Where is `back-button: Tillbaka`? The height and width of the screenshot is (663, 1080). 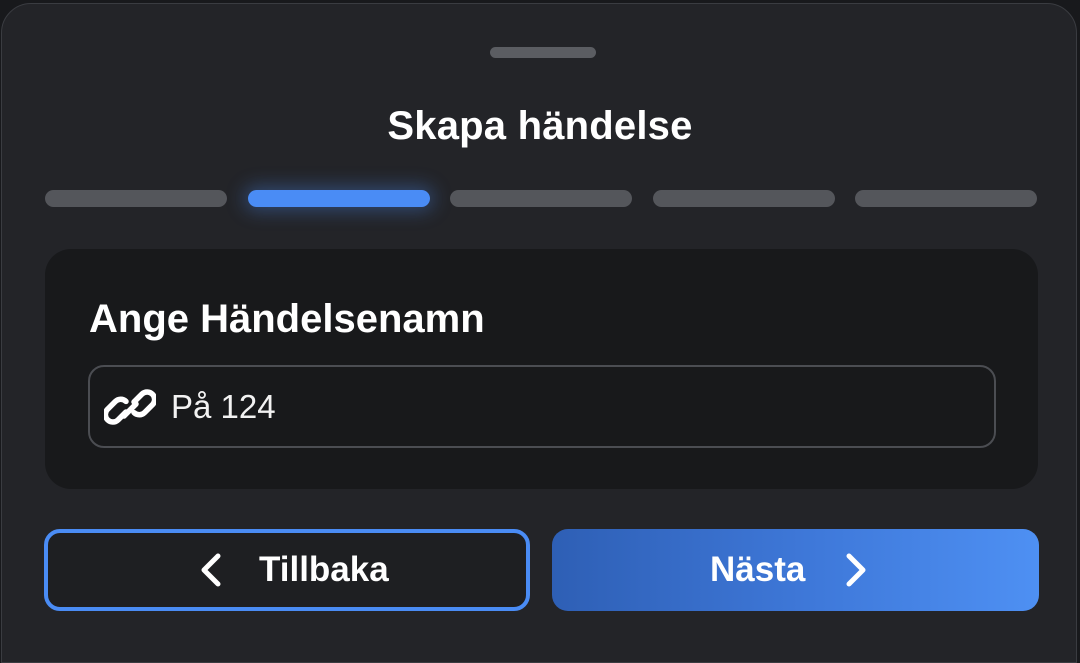 back-button: Tillbaka is located at coordinates (287, 570).